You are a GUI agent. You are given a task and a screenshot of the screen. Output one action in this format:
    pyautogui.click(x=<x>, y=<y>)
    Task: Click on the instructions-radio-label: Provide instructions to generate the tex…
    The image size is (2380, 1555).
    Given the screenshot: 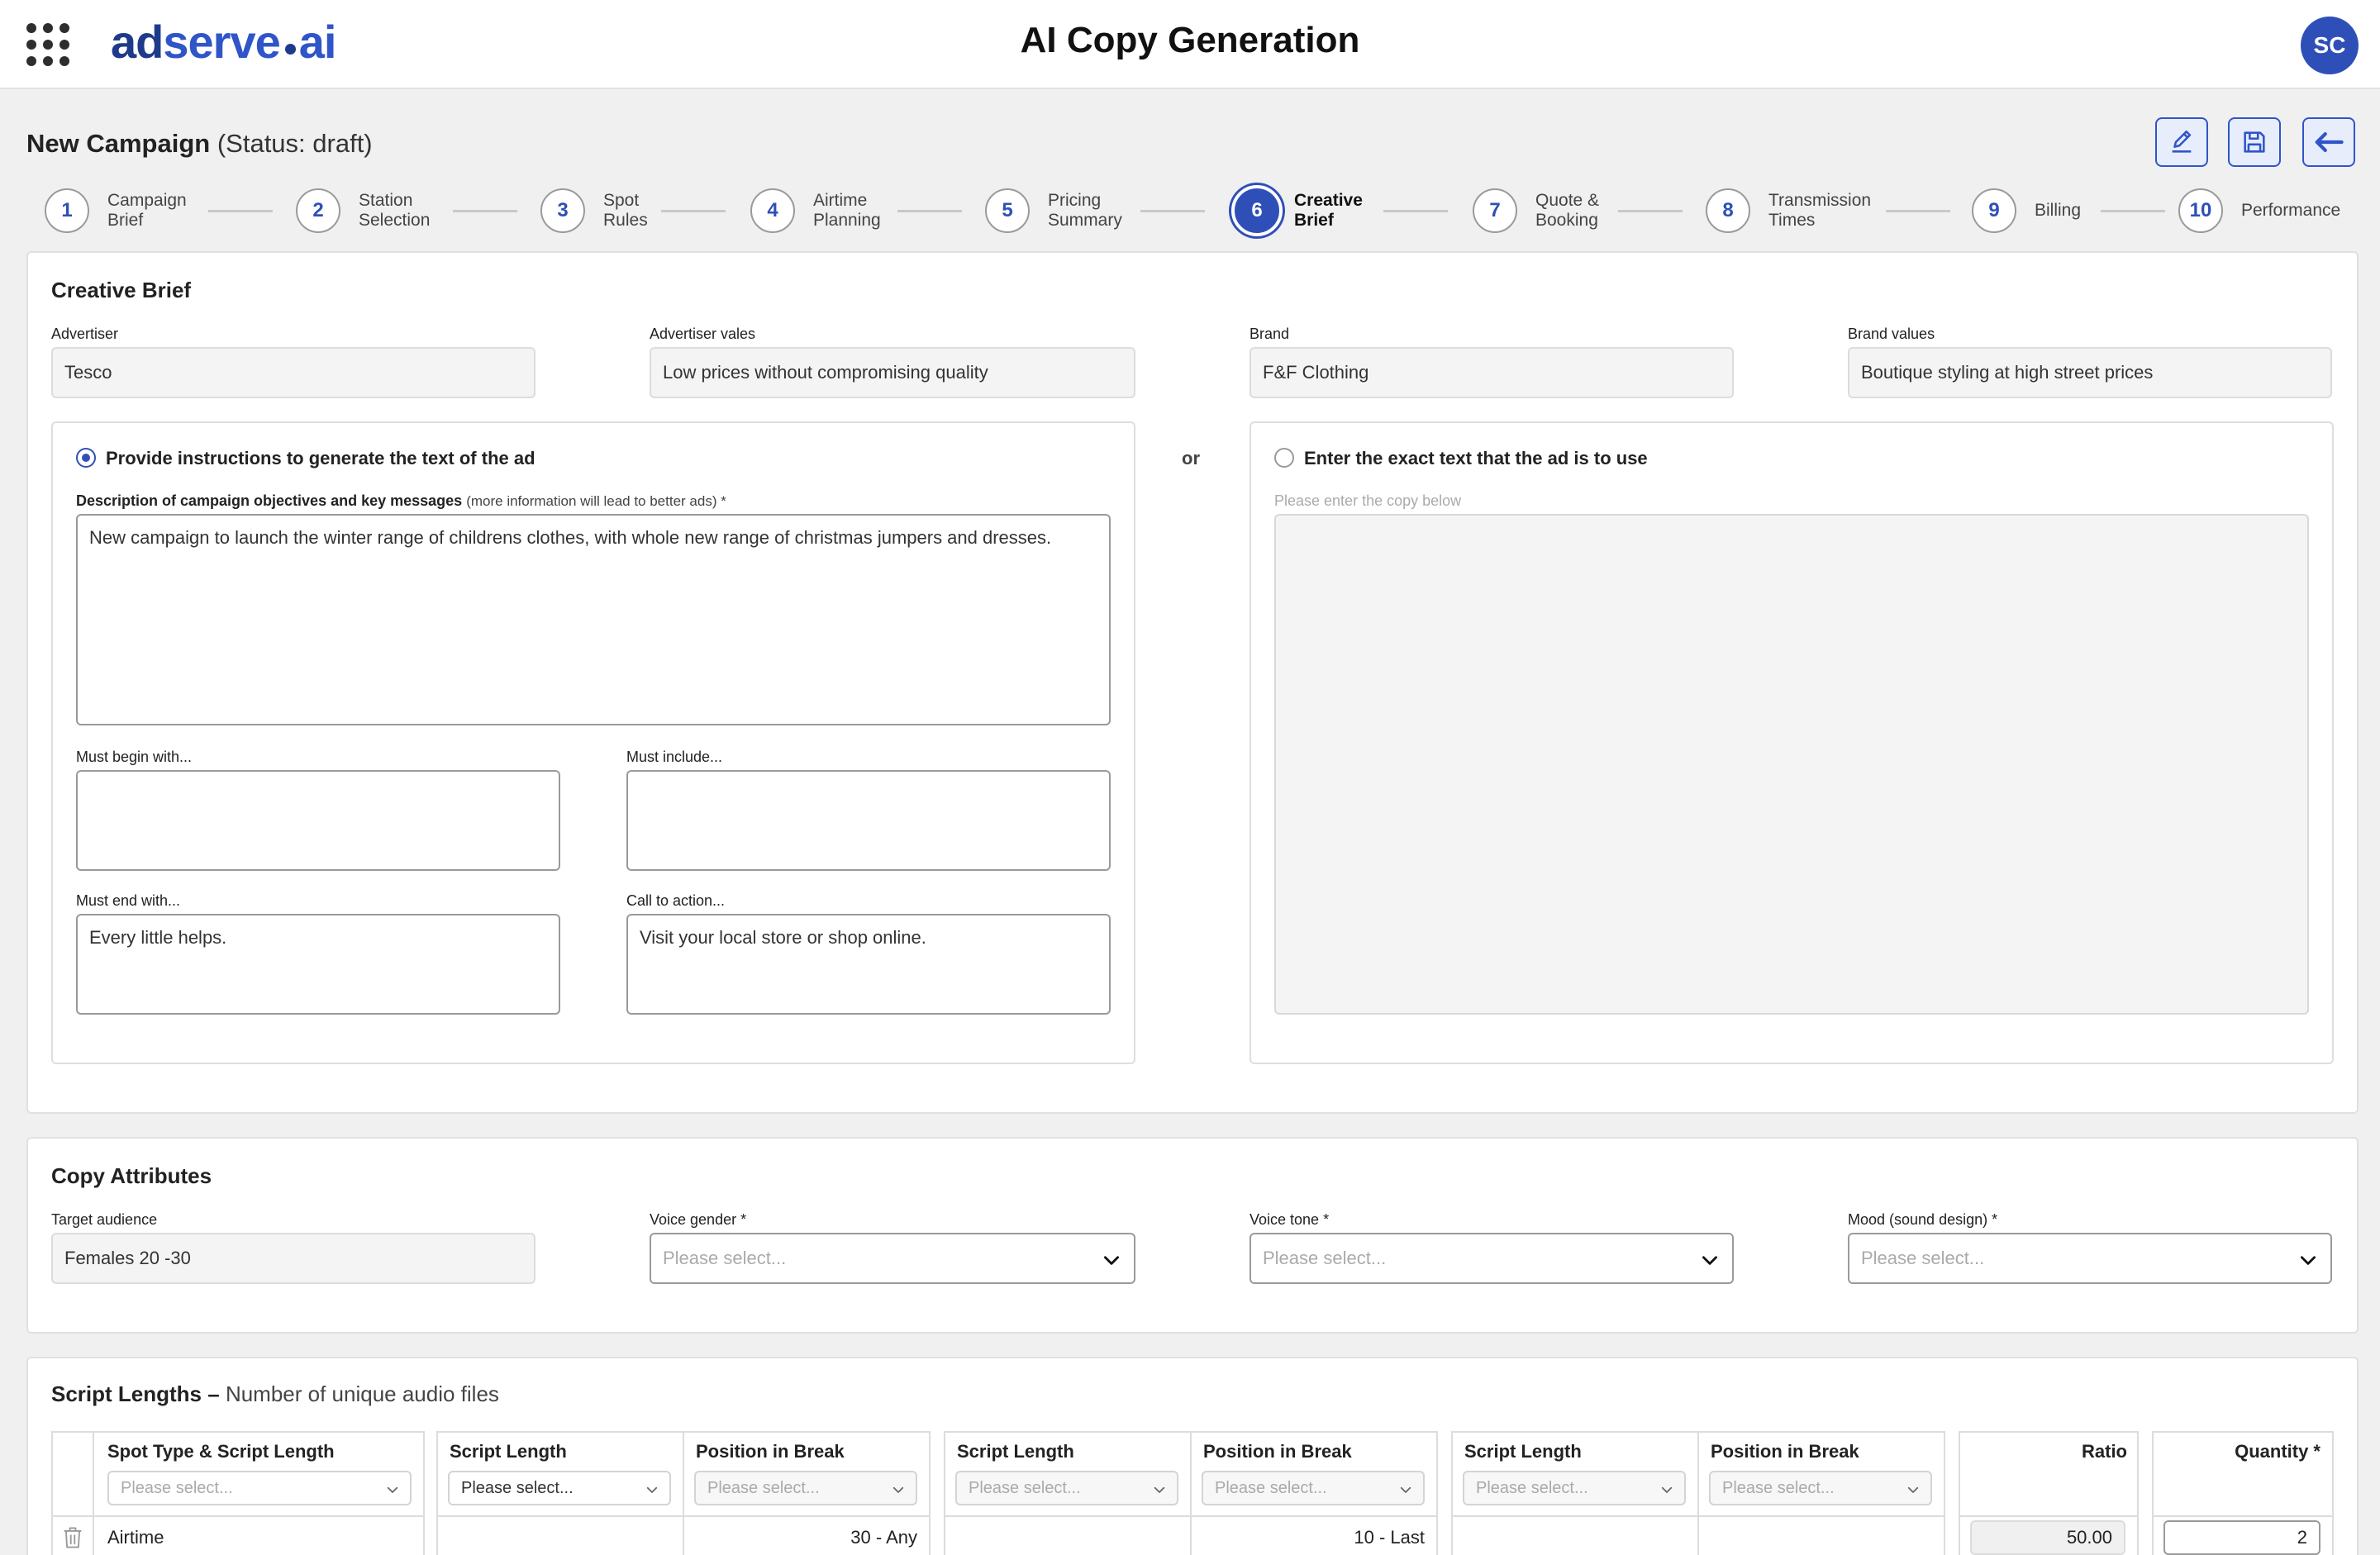 What is the action you would take?
    pyautogui.click(x=321, y=458)
    